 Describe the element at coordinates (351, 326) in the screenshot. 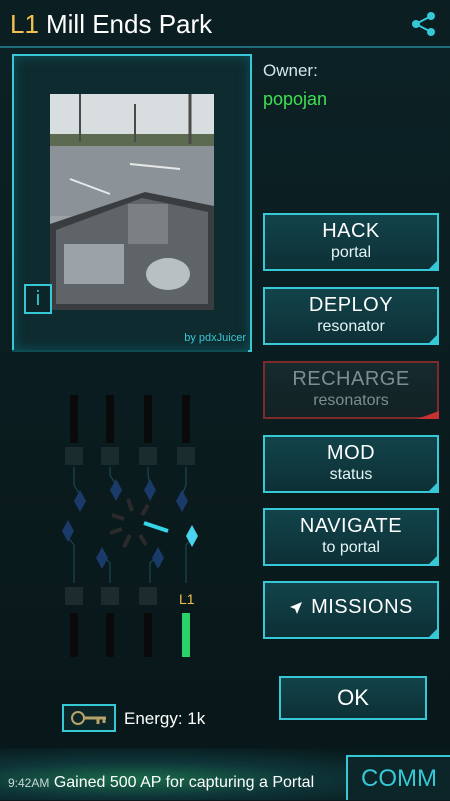

I see `deploy-sublabel: resonator` at that location.